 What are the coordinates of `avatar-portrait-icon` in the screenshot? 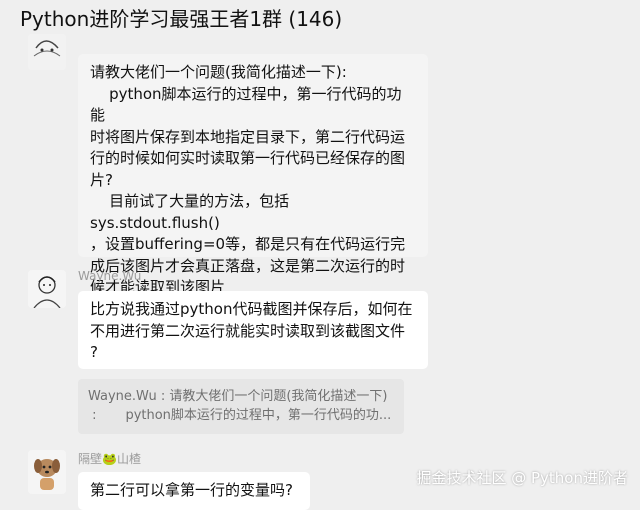 It's located at (47, 289).